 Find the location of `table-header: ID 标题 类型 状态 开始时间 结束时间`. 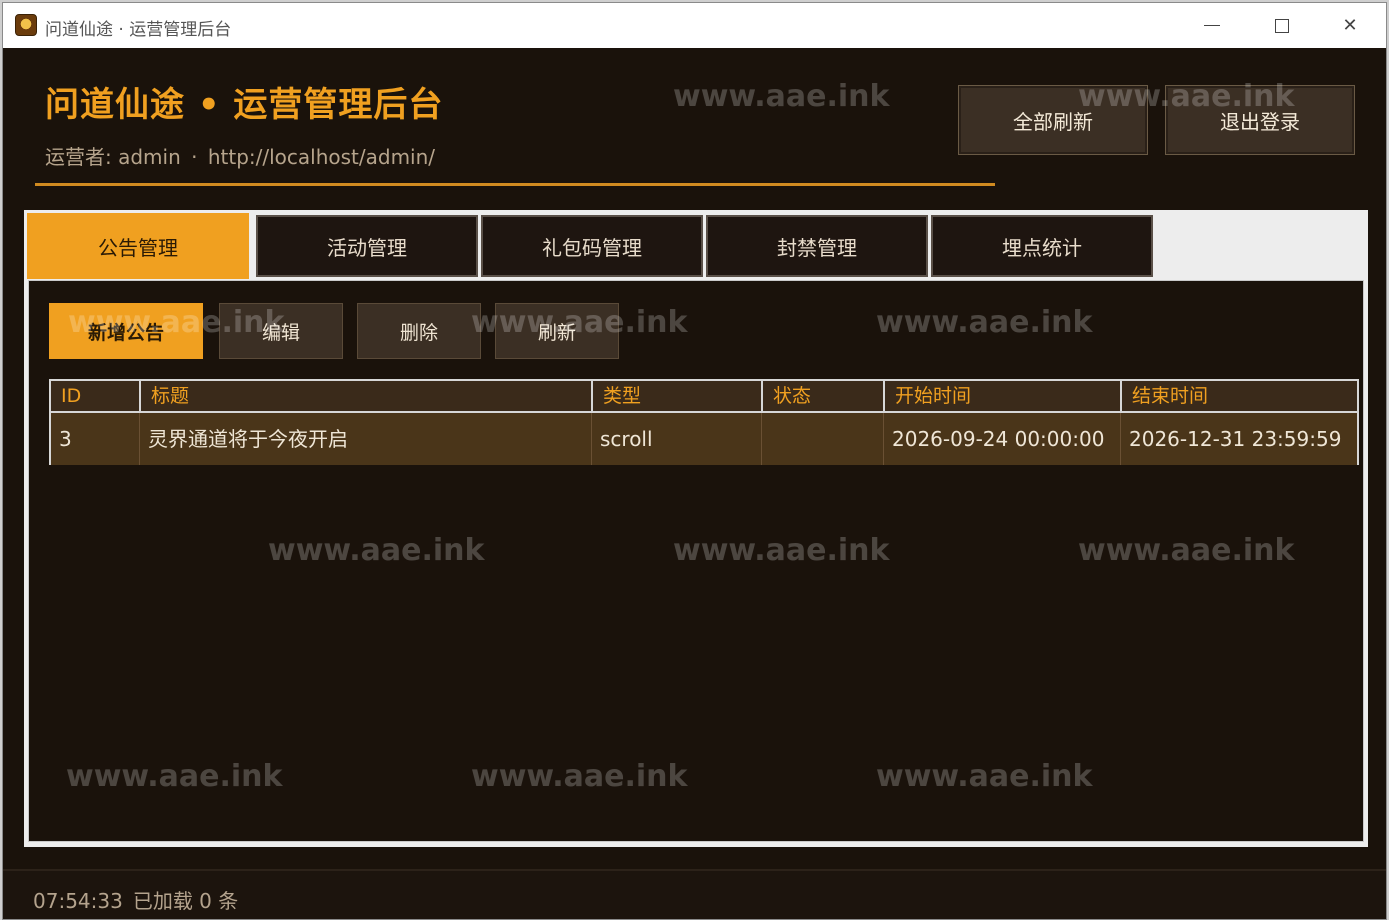

table-header: ID 标题 类型 状态 开始时间 结束时间 is located at coordinates (704, 397).